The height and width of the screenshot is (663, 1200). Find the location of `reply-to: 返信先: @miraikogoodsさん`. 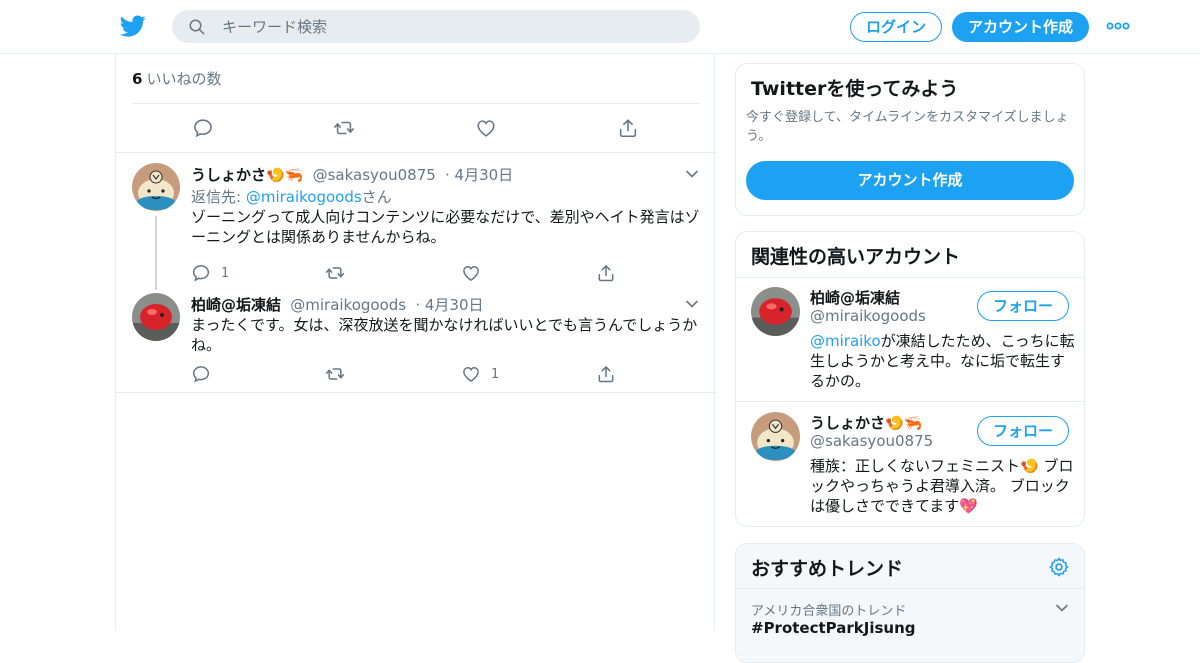

reply-to: 返信先: @miraikogoodsさん is located at coordinates (291, 196).